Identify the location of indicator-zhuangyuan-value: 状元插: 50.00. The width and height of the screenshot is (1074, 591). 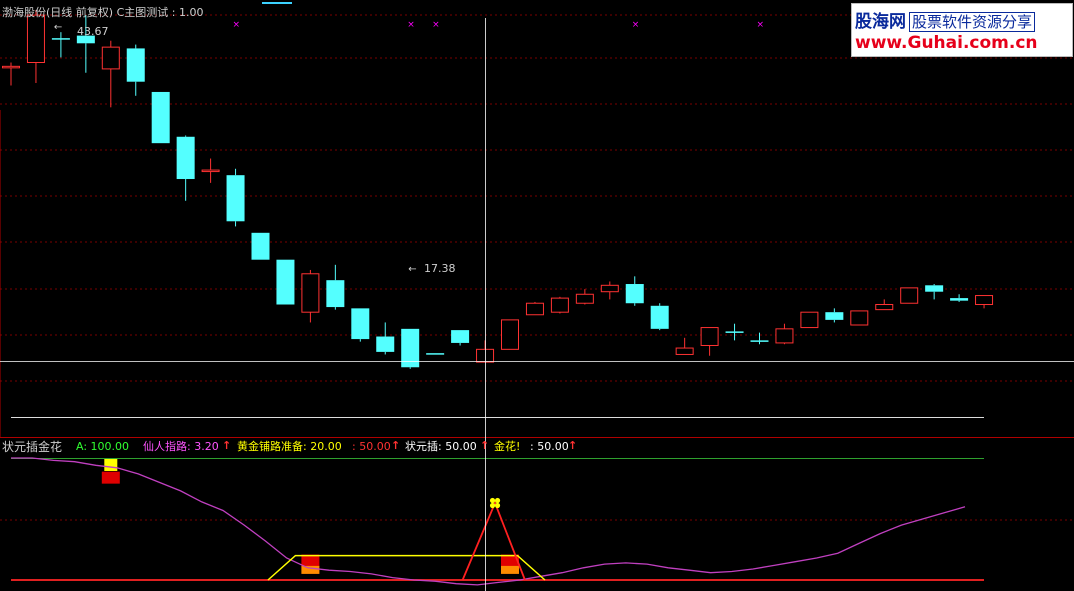
(441, 446).